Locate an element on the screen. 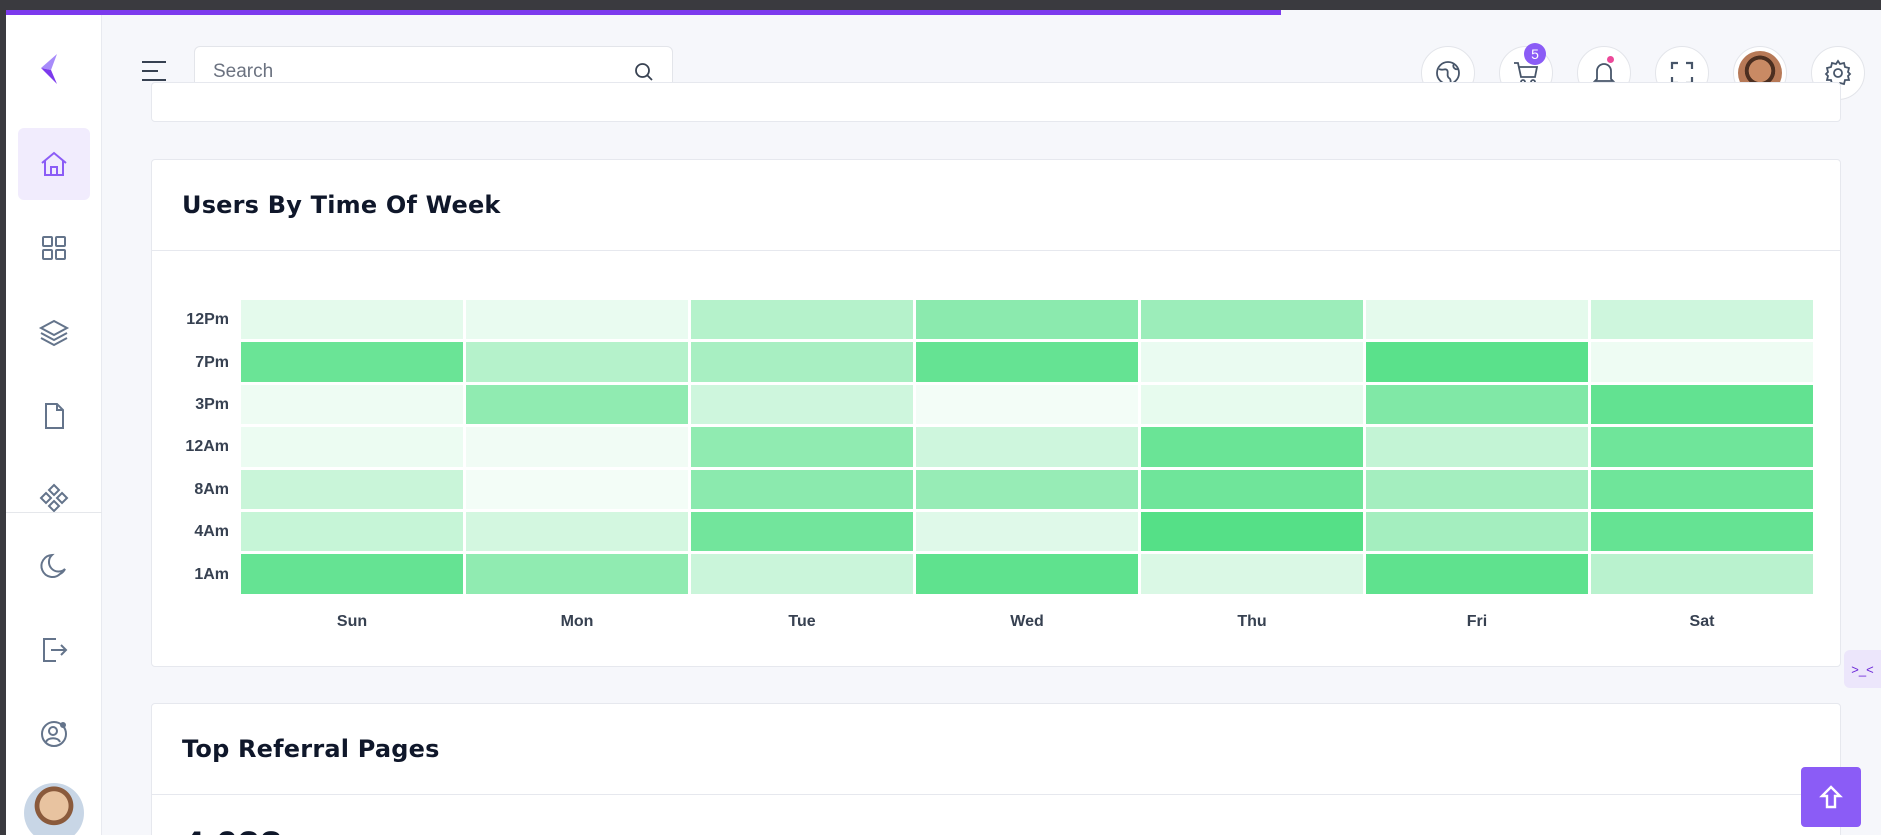 The image size is (1881, 835). sidebar-item-account is located at coordinates (54, 734).